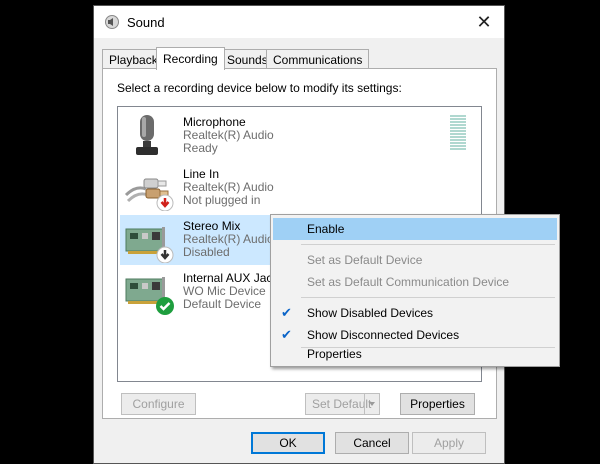 The width and height of the screenshot is (600, 464). Describe the element at coordinates (158, 404) in the screenshot. I see `configure-button: Configure` at that location.